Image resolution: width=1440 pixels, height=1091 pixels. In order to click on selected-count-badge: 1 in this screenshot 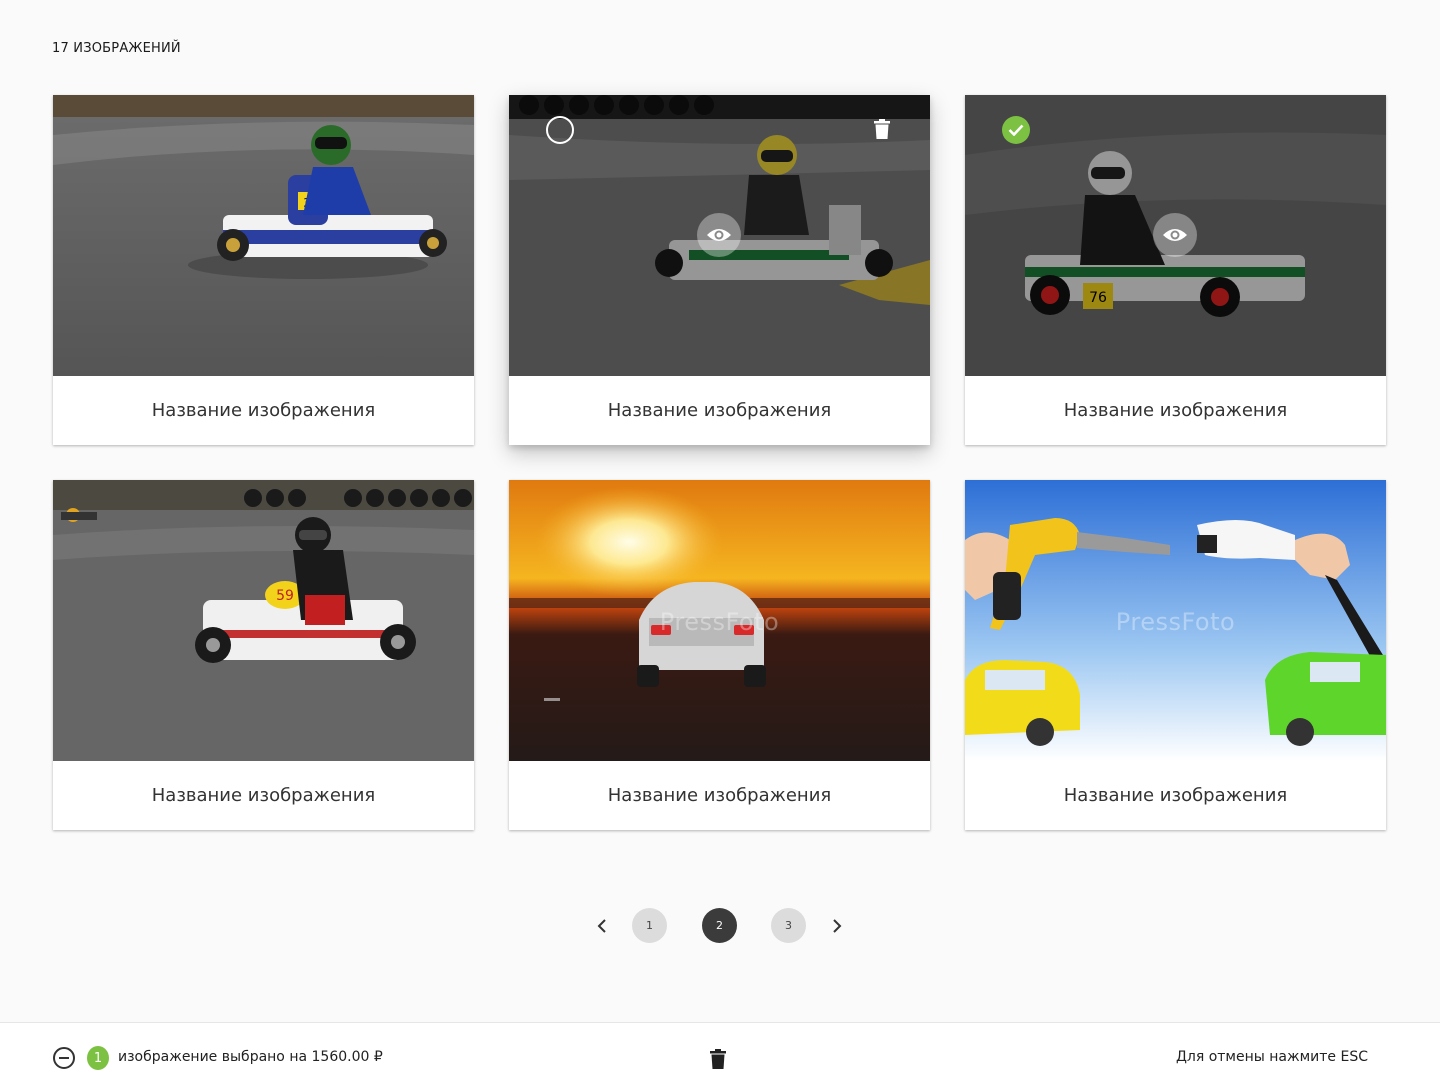, I will do `click(98, 1058)`.